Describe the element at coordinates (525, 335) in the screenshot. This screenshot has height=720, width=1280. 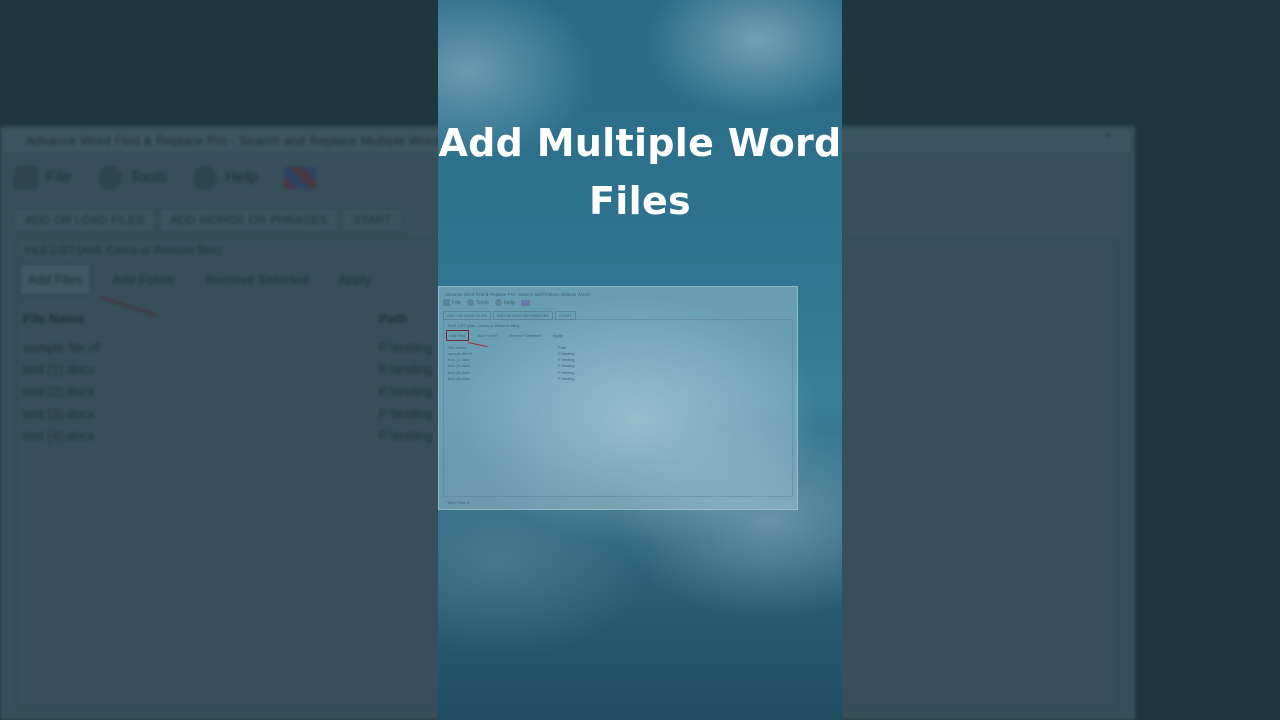
I see `mini-remove-button: Remove Selected` at that location.